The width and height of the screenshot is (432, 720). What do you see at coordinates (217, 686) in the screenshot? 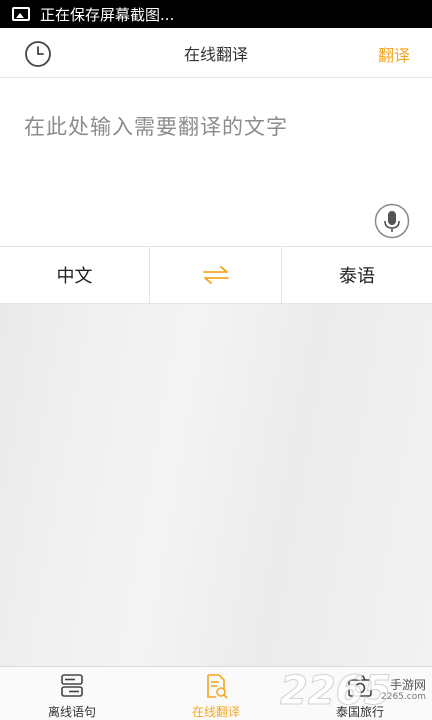
I see `translate-doc-icon` at bounding box center [217, 686].